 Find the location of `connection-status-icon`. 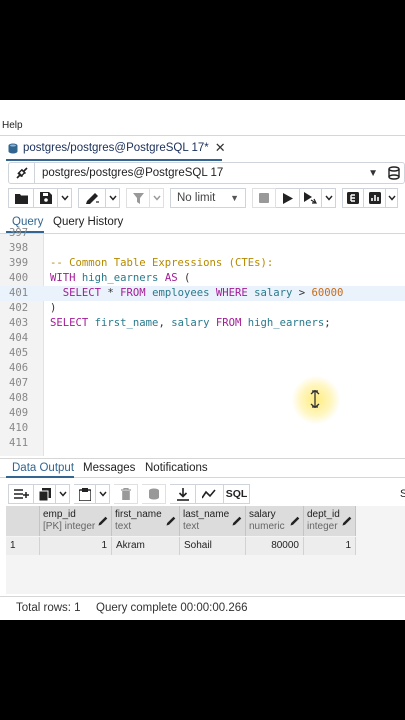

connection-status-icon is located at coordinates (22, 173).